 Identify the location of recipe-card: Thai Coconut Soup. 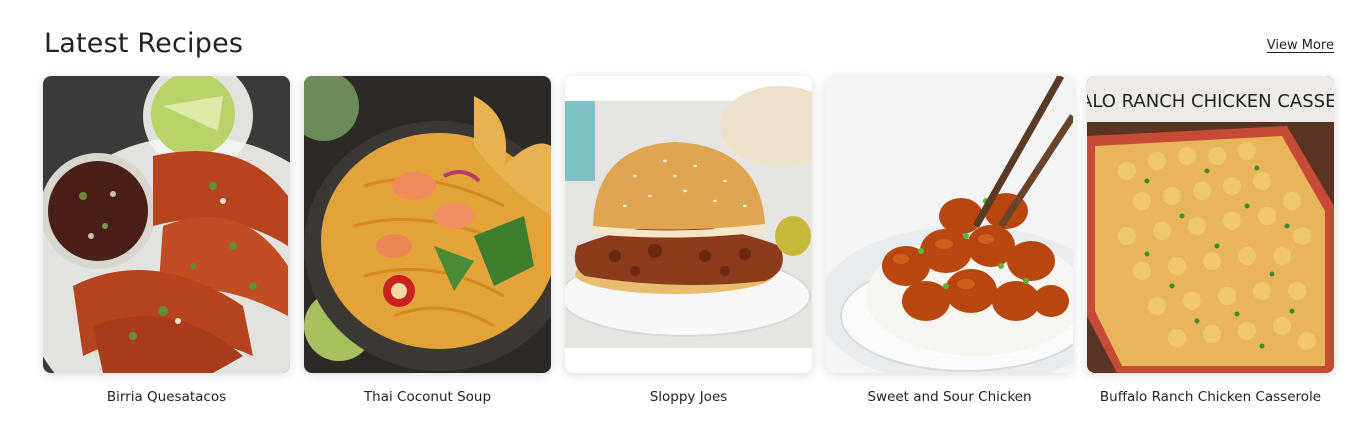
(427, 240).